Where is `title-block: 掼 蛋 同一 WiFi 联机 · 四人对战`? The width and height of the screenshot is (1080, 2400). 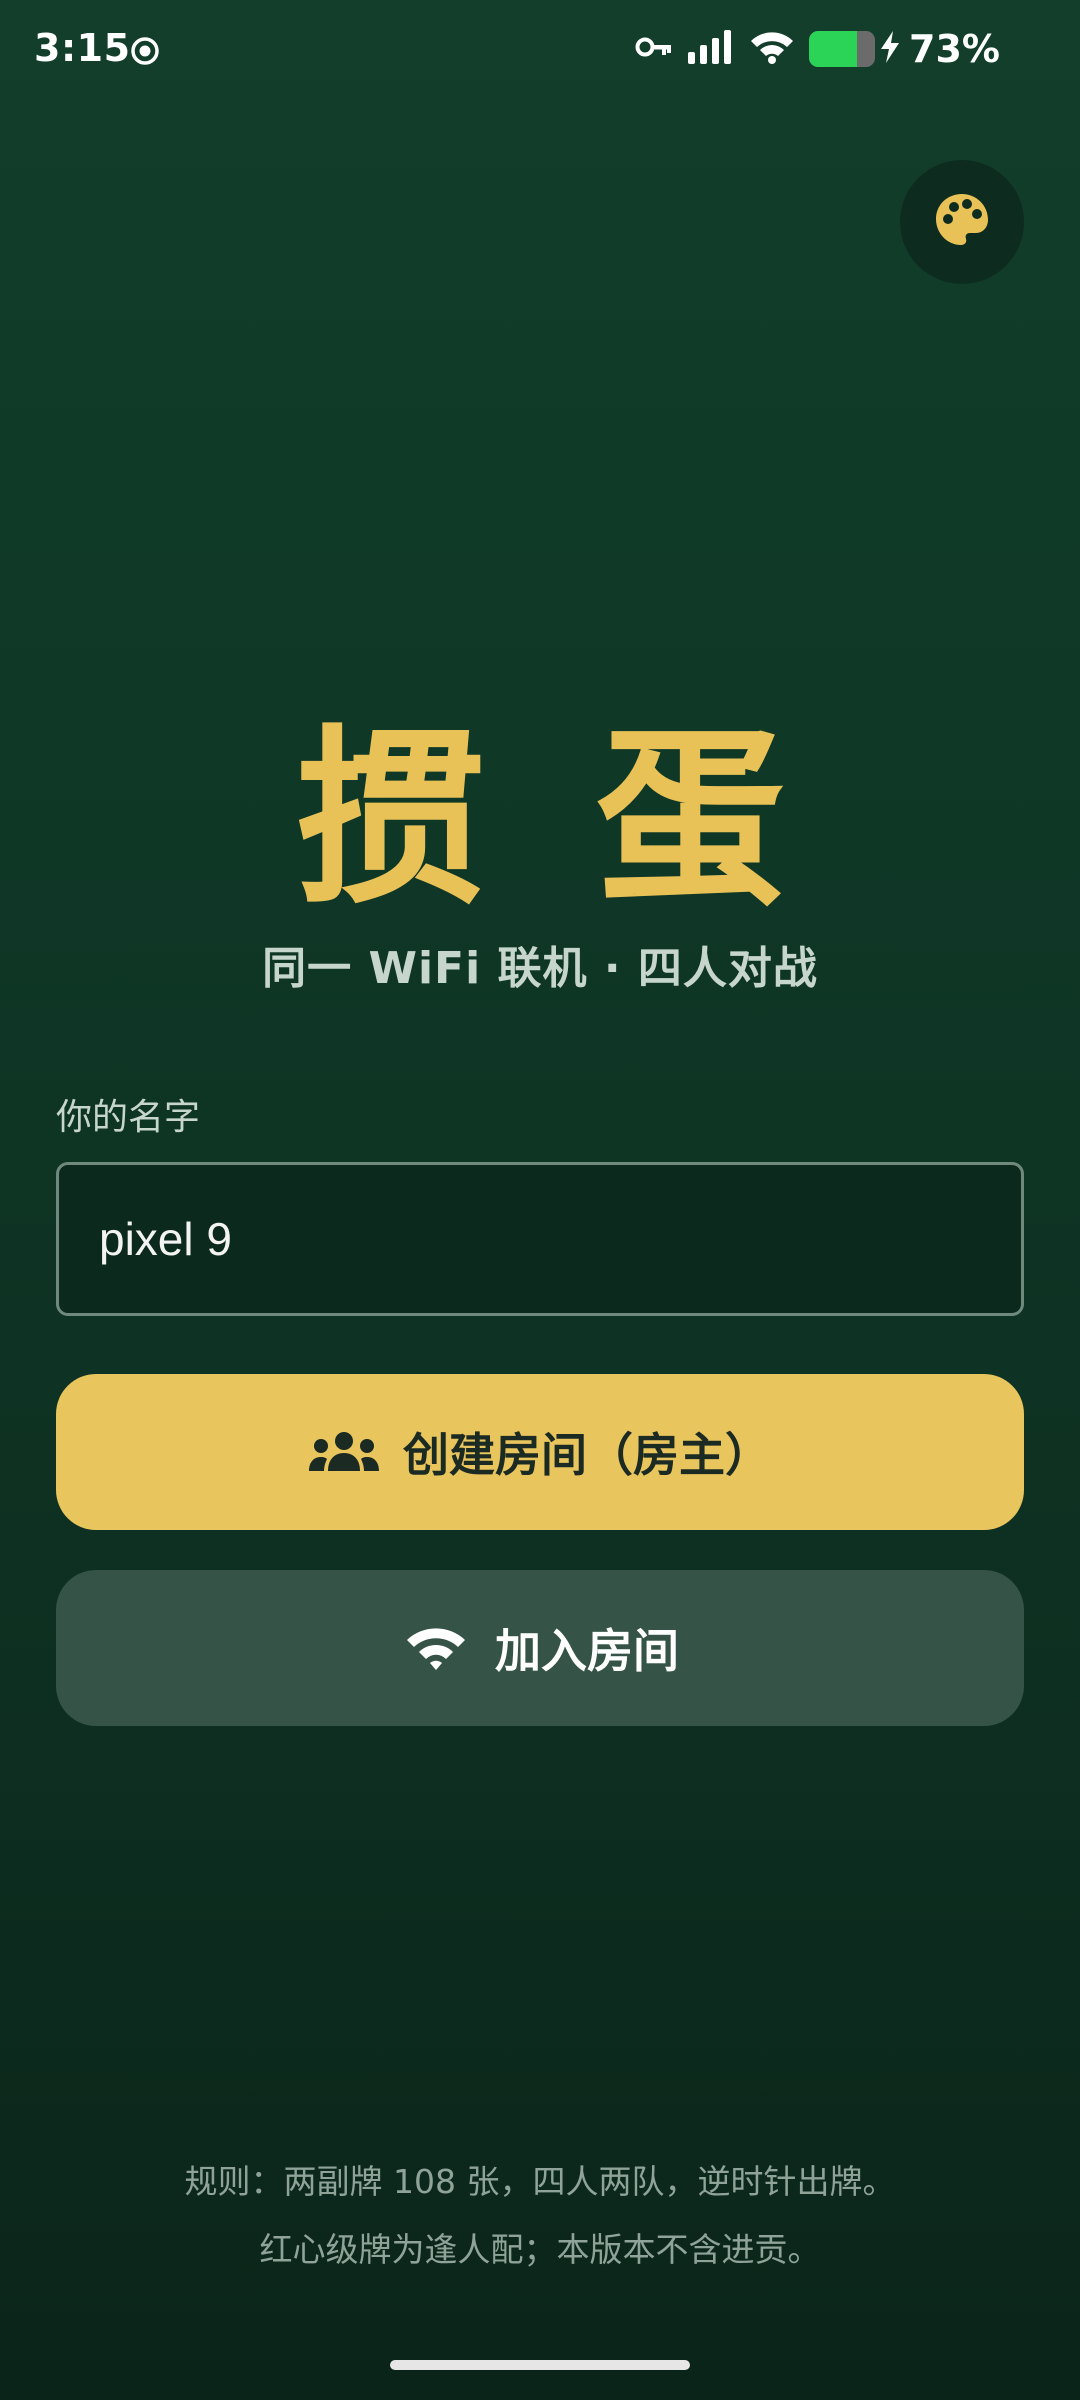
title-block: 掼 蛋 同一 WiFi 联机 · 四人对战 is located at coordinates (540, 858).